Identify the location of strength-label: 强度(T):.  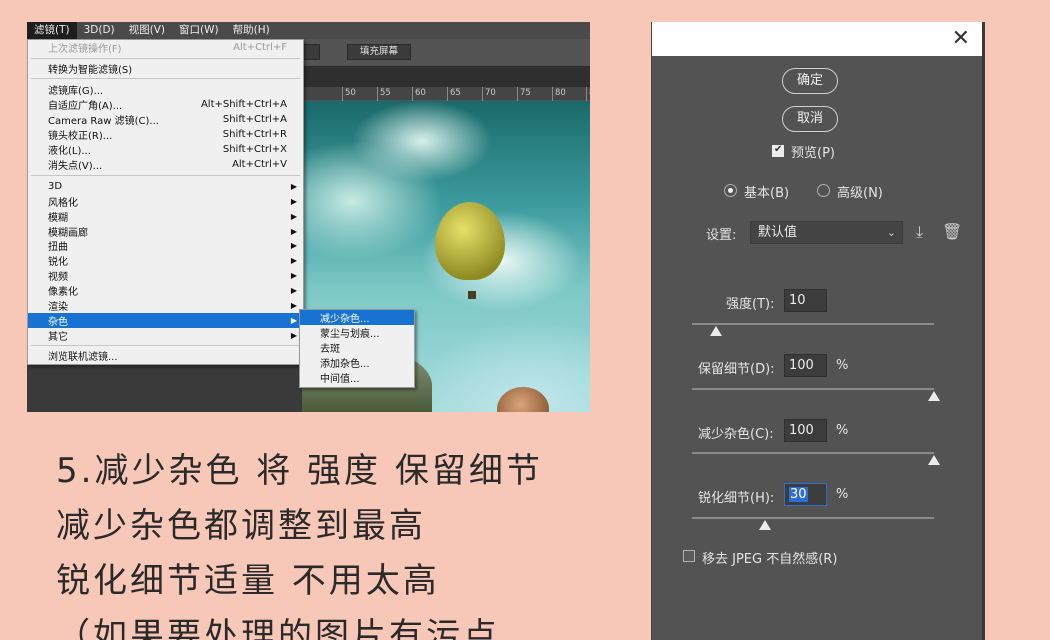
(750, 304).